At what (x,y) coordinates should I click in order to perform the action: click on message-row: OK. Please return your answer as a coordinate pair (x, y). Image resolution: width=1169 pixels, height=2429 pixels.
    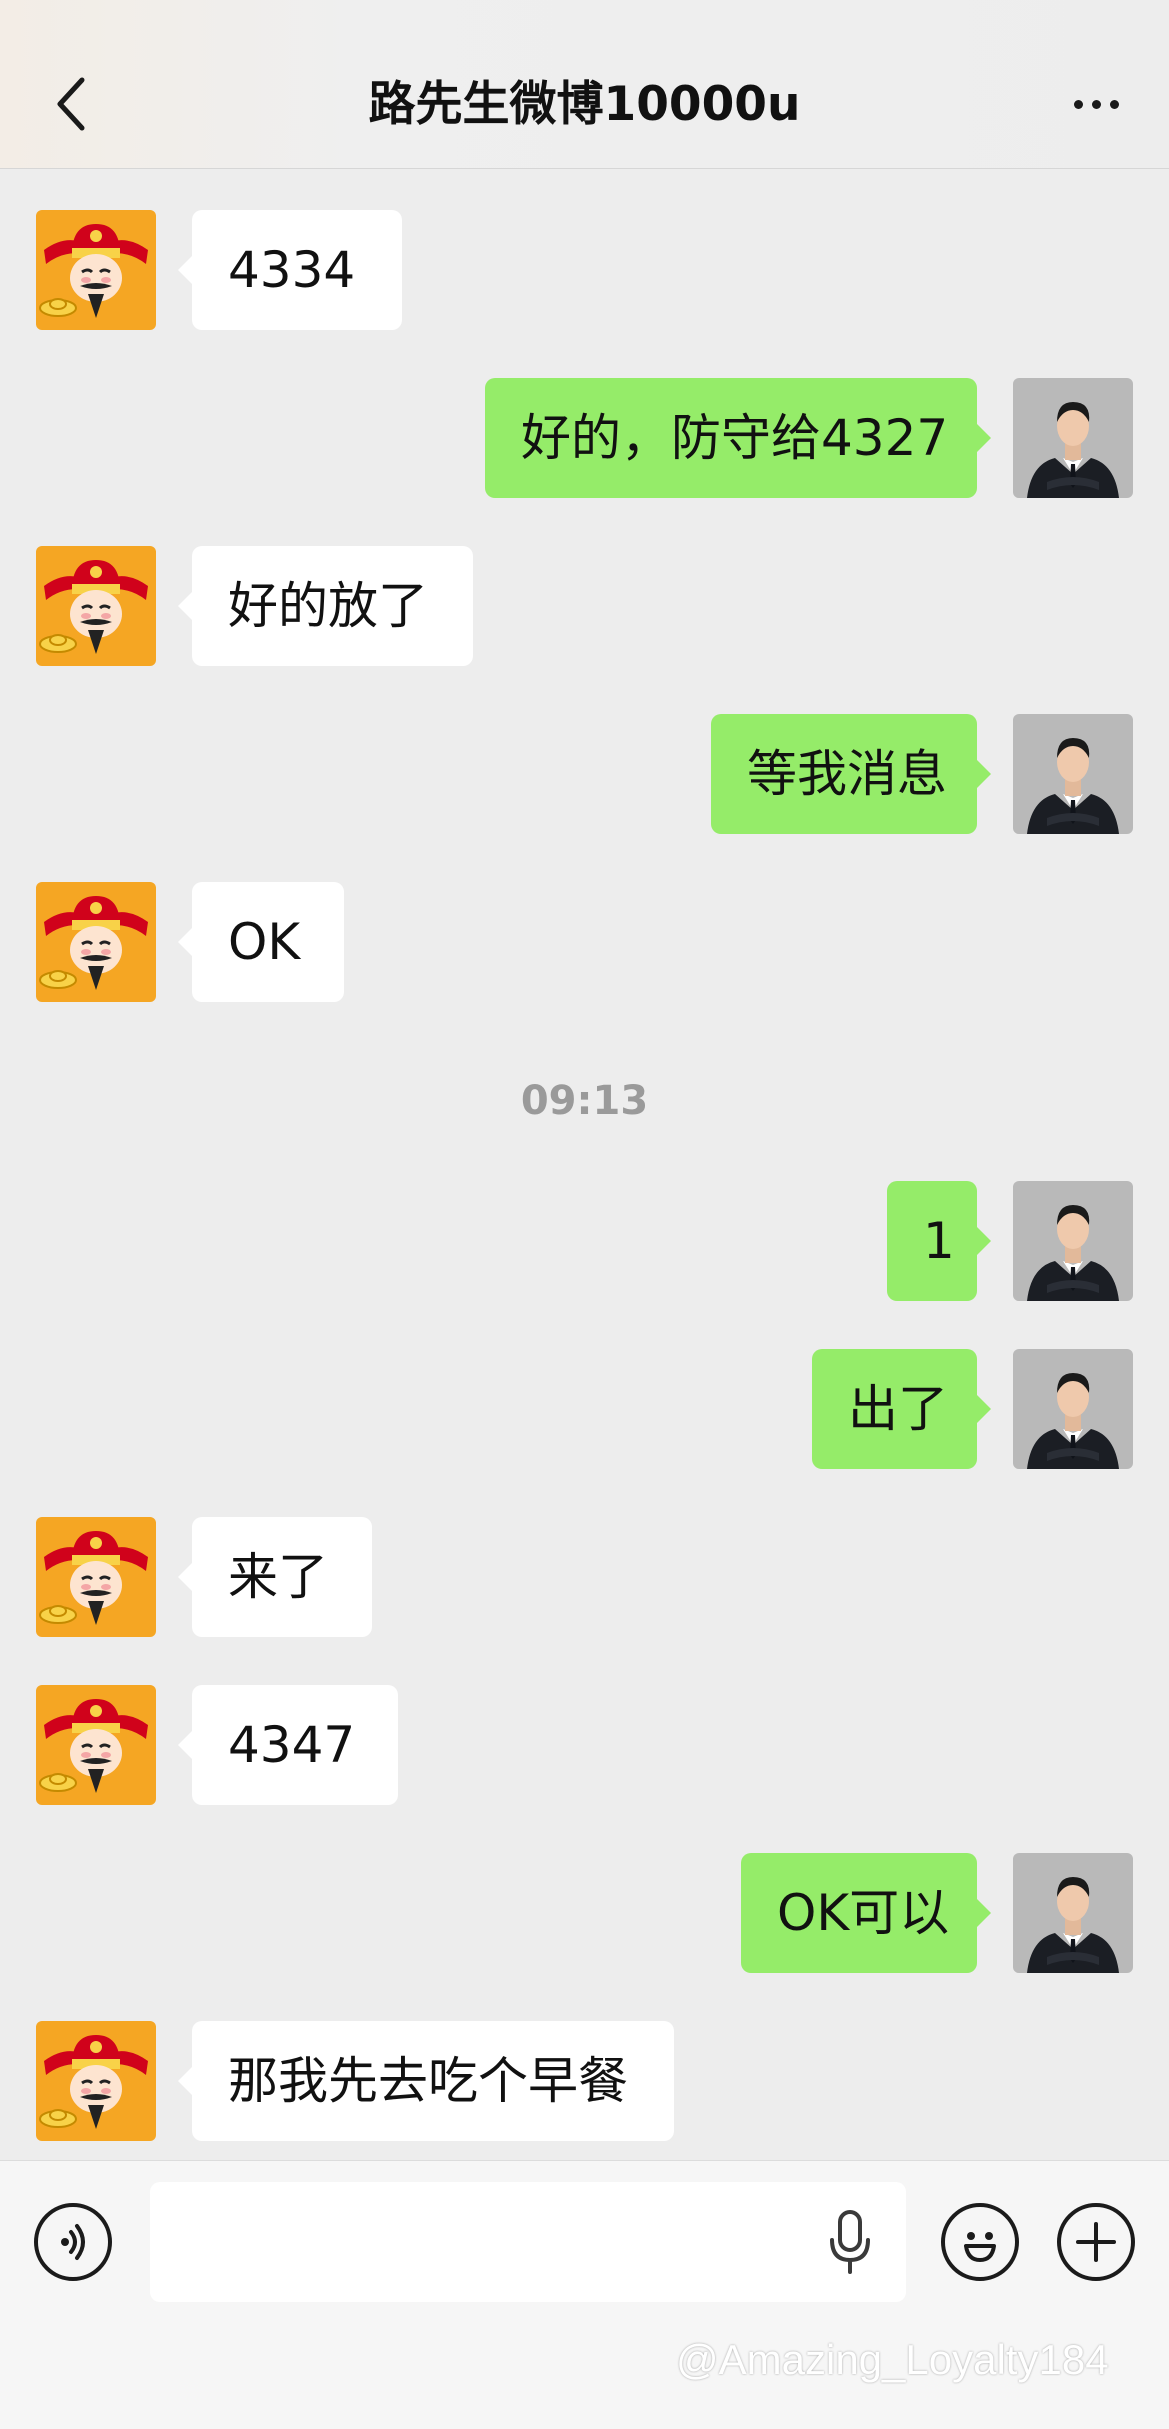
    Looking at the image, I should click on (584, 942).